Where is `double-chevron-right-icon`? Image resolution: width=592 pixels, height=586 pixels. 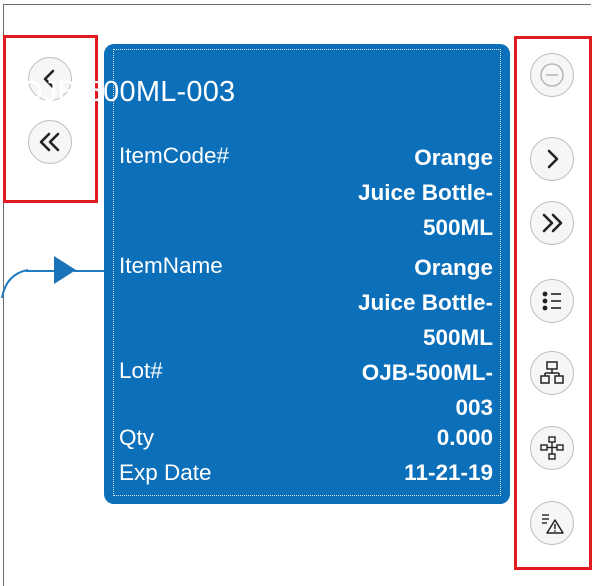 double-chevron-right-icon is located at coordinates (552, 223).